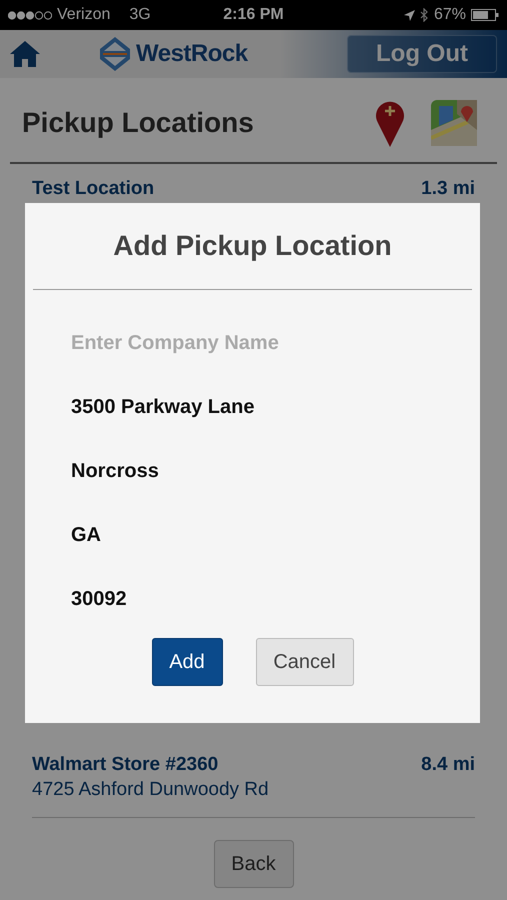 The image size is (507, 900). I want to click on status-time: 2:16 PM, so click(253, 15).